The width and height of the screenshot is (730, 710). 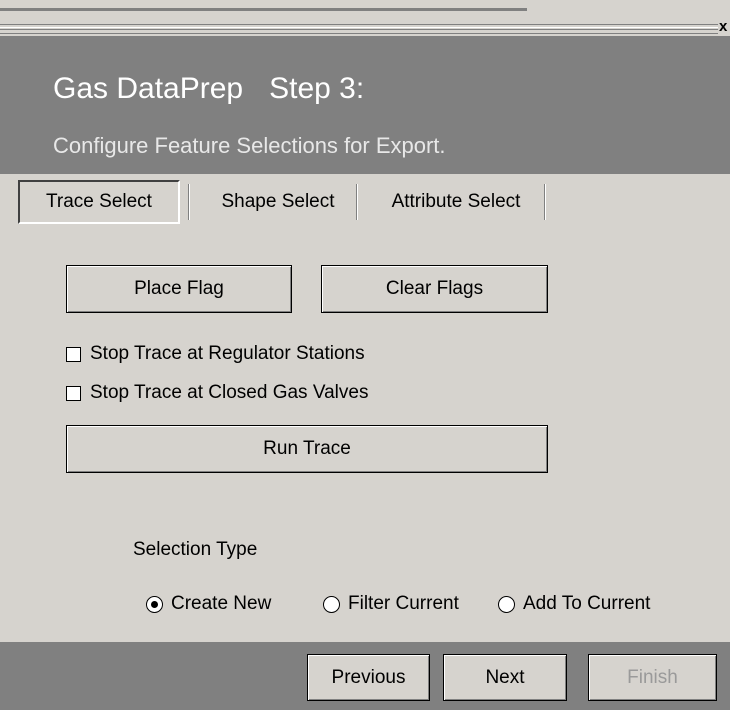 What do you see at coordinates (368, 677) in the screenshot?
I see `previous-button: Previous` at bounding box center [368, 677].